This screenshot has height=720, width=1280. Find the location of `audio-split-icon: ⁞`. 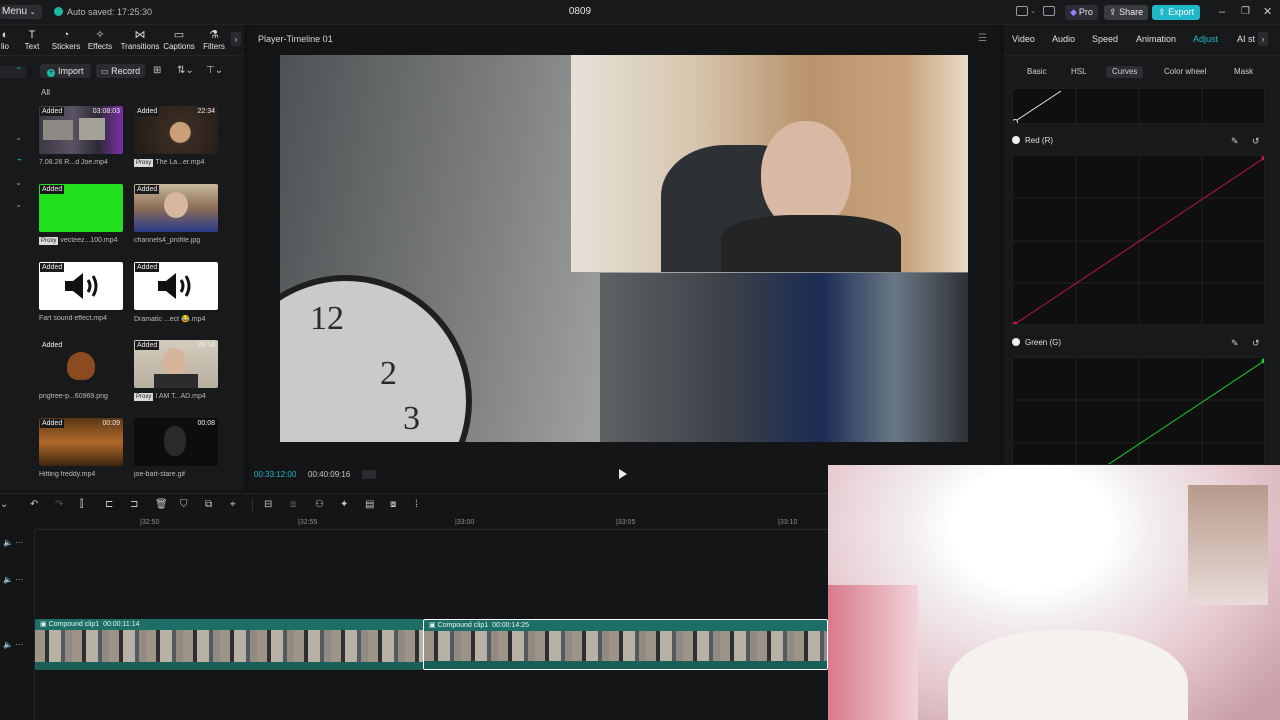

audio-split-icon: ⁞ is located at coordinates (416, 504).